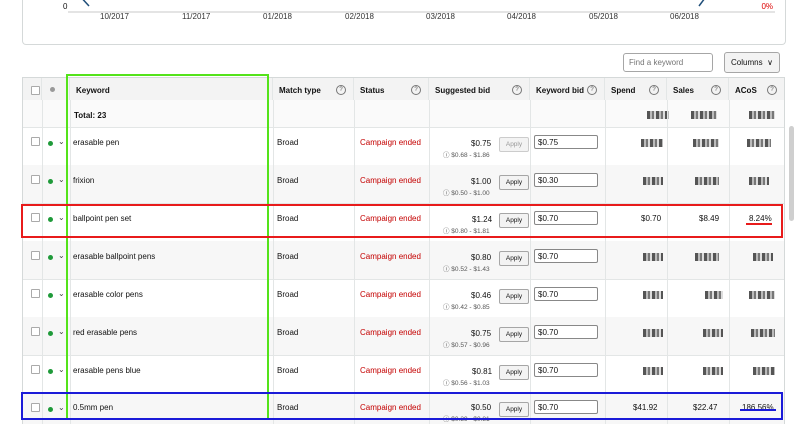  What do you see at coordinates (770, 62) in the screenshot?
I see `chevron-down-icon: ∨` at bounding box center [770, 62].